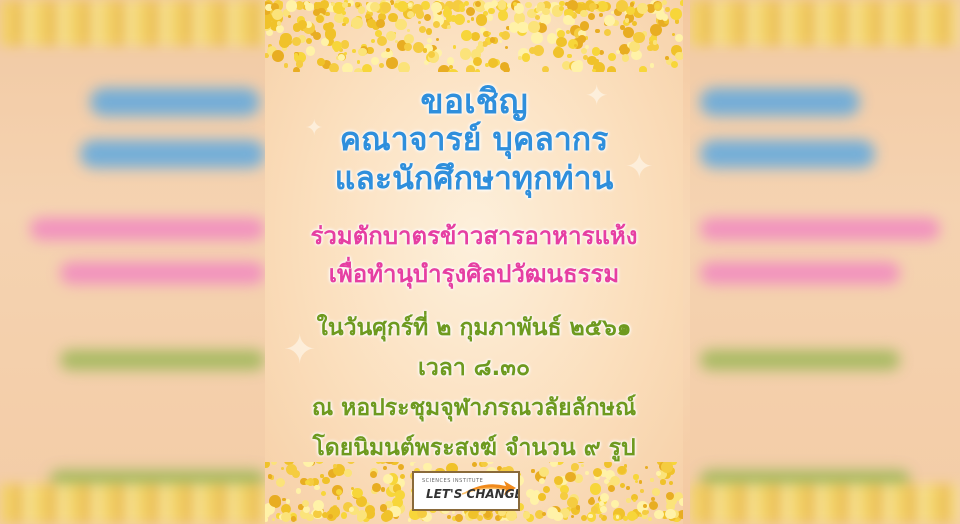 The image size is (960, 524). Describe the element at coordinates (474, 448) in the screenshot. I see `event-monks: โดยนิมนต์พระสงฆ์ จำนวน ๙ รูป` at that location.